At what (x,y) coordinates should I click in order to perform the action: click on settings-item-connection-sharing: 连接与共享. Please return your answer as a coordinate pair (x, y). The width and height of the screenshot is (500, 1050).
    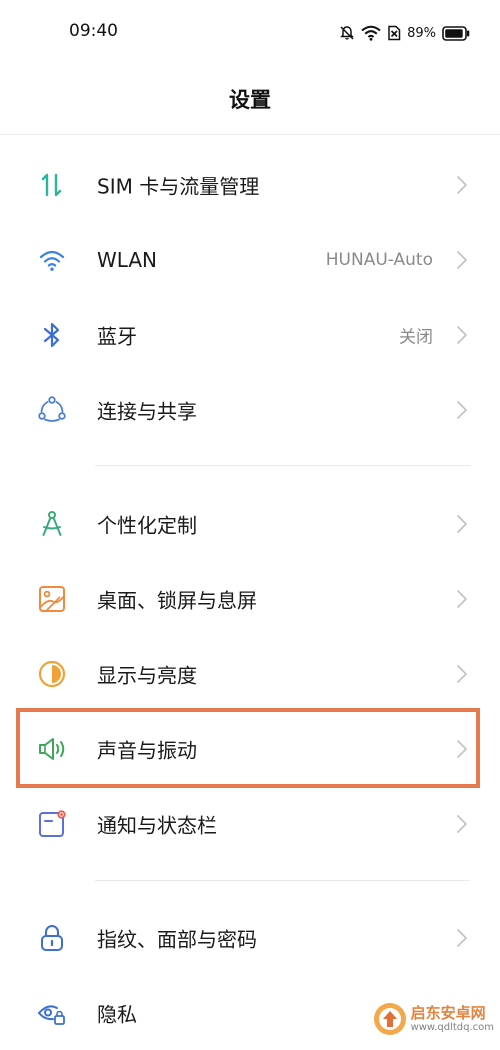
    Looking at the image, I should click on (250, 409).